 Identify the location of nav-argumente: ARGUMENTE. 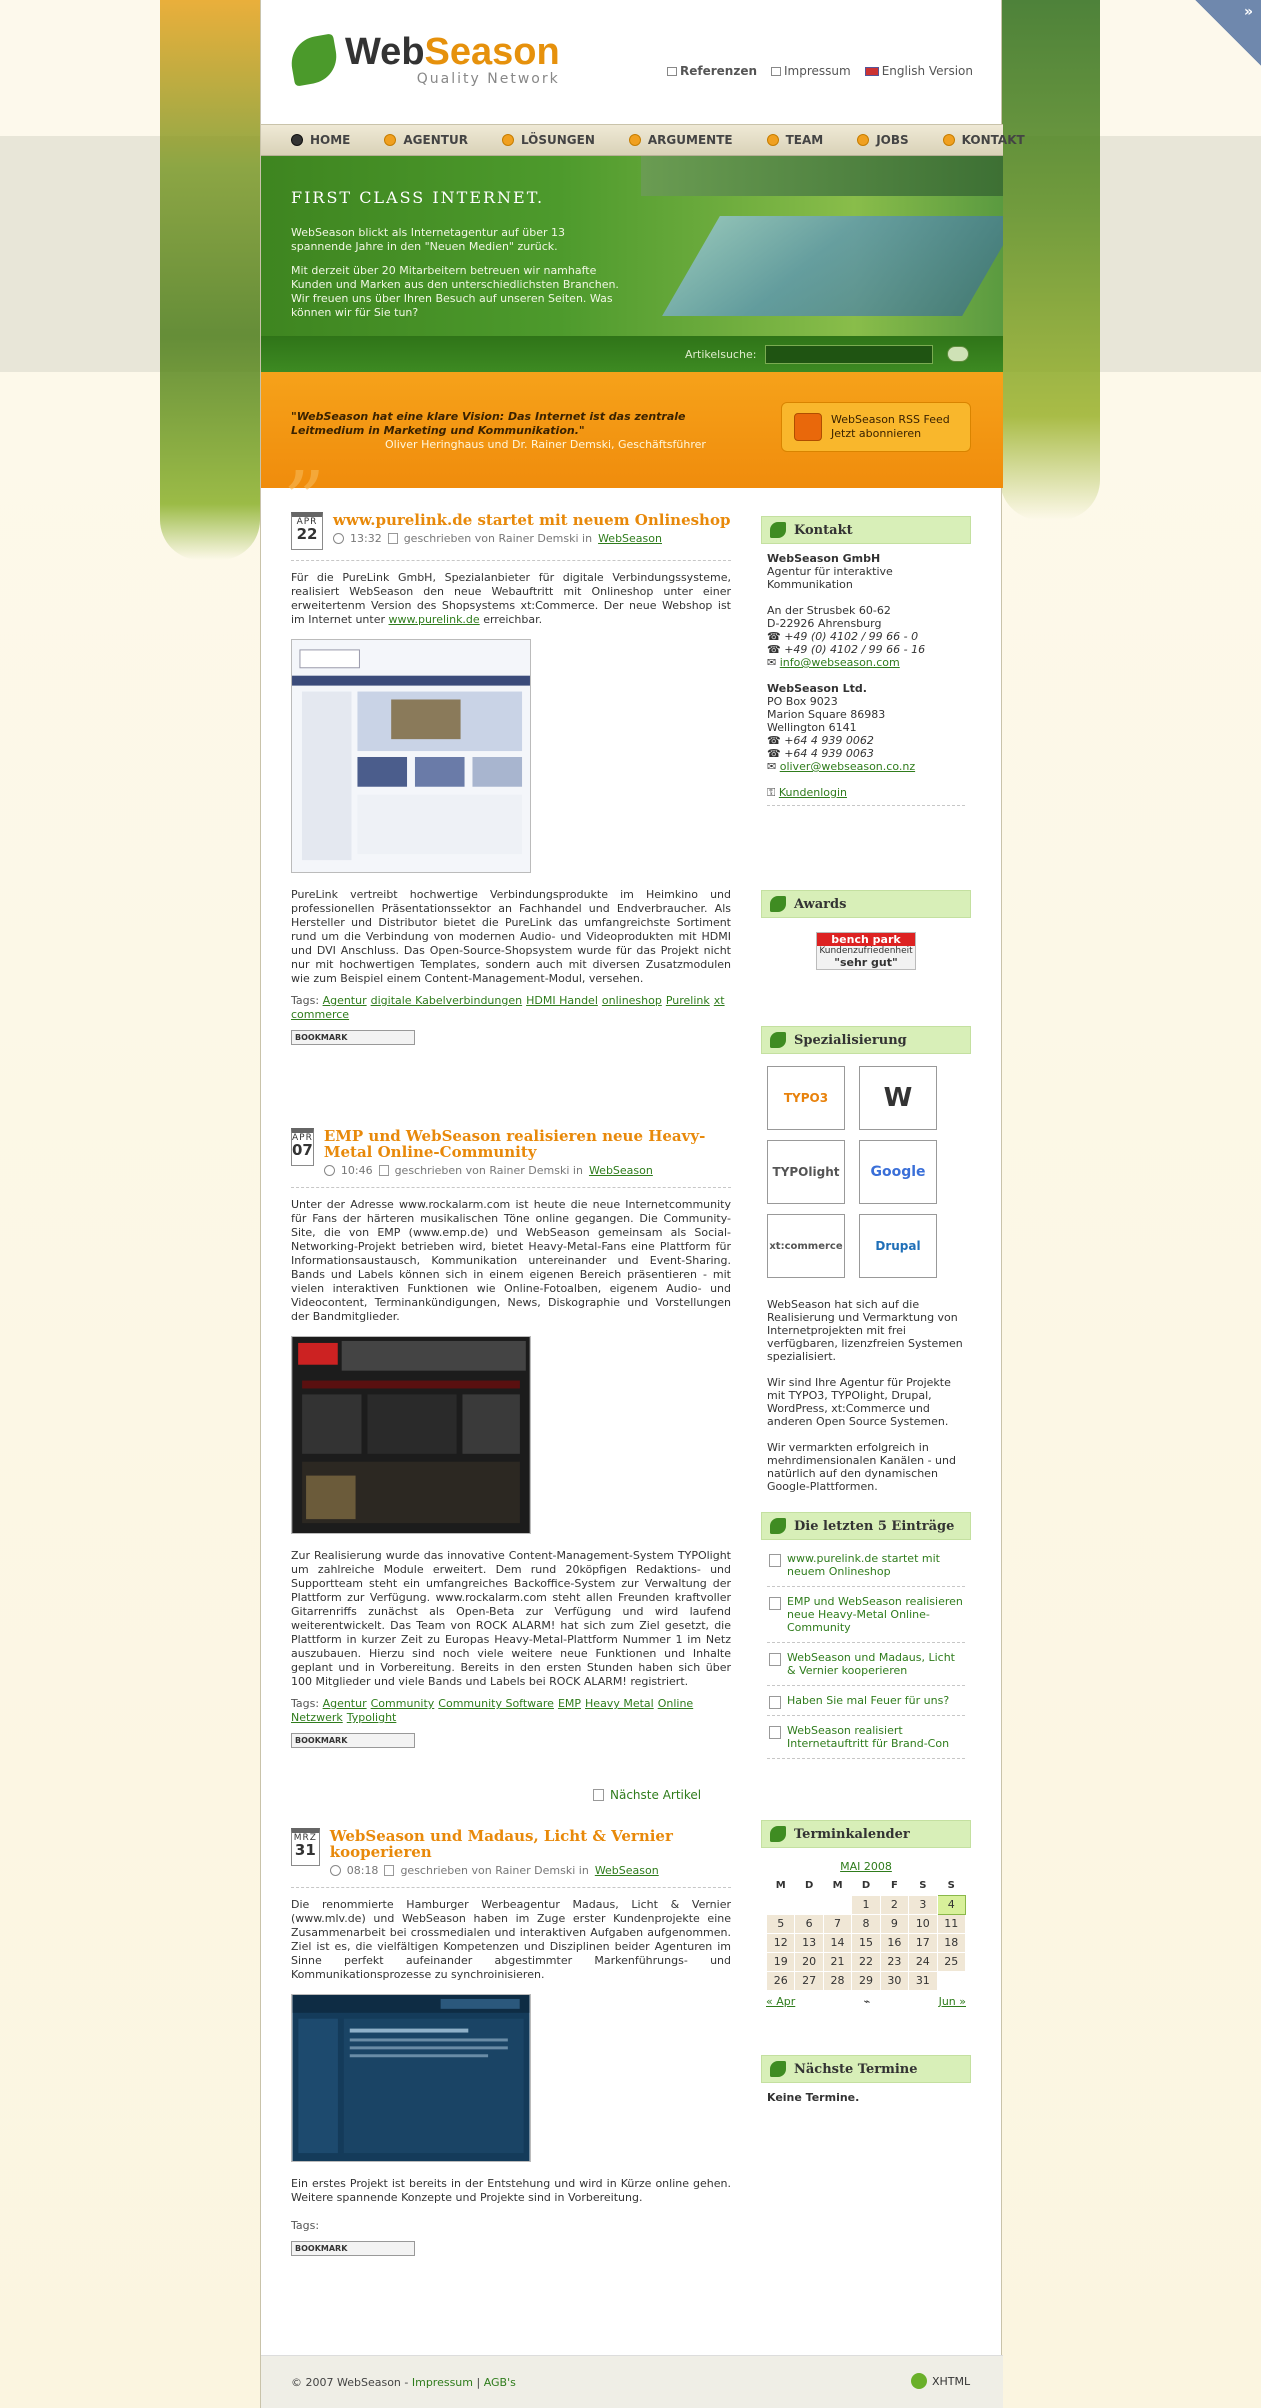
(680, 140).